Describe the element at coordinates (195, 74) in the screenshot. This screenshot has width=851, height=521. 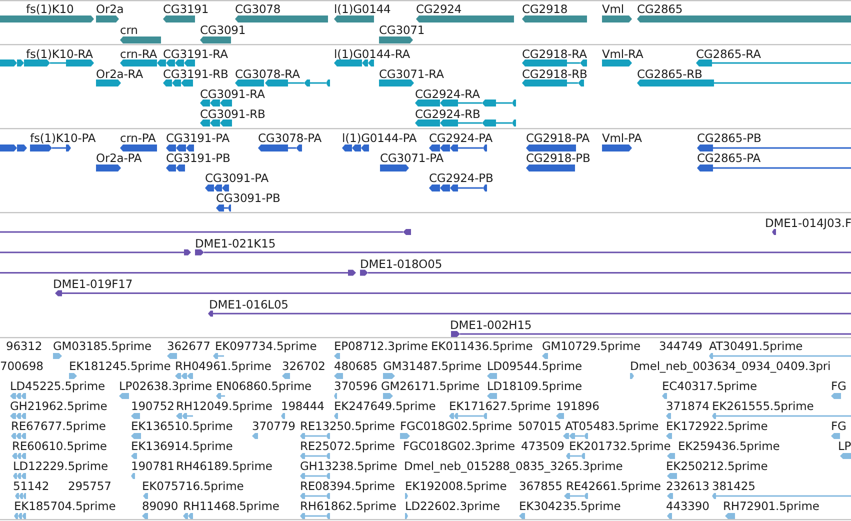
I see `feature-label: CG3191-RB` at that location.